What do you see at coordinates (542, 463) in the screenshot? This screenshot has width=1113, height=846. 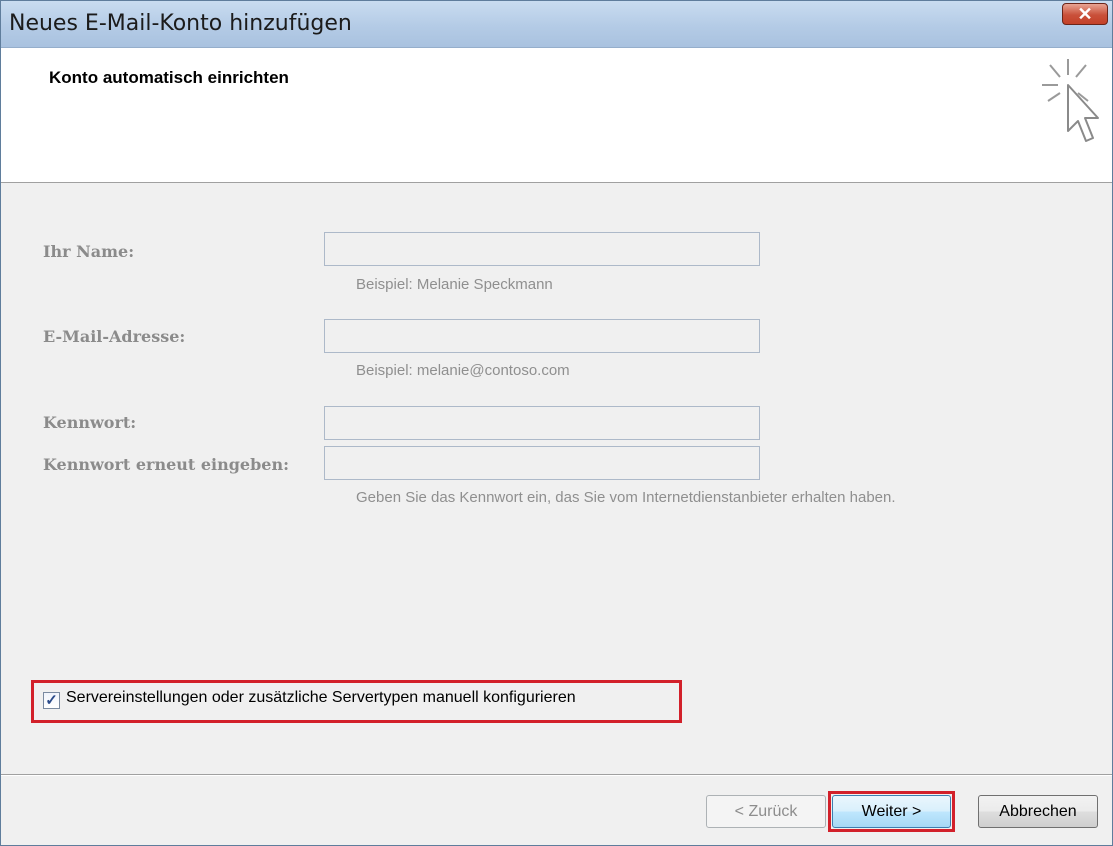 I see `password-repeat-field` at bounding box center [542, 463].